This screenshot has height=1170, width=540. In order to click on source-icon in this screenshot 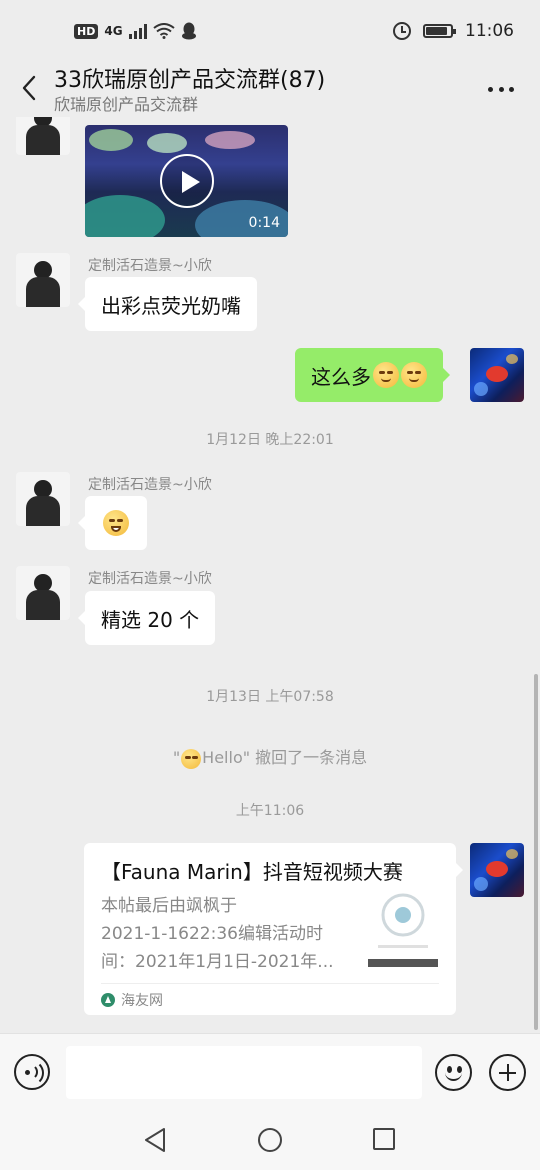, I will do `click(108, 1000)`.